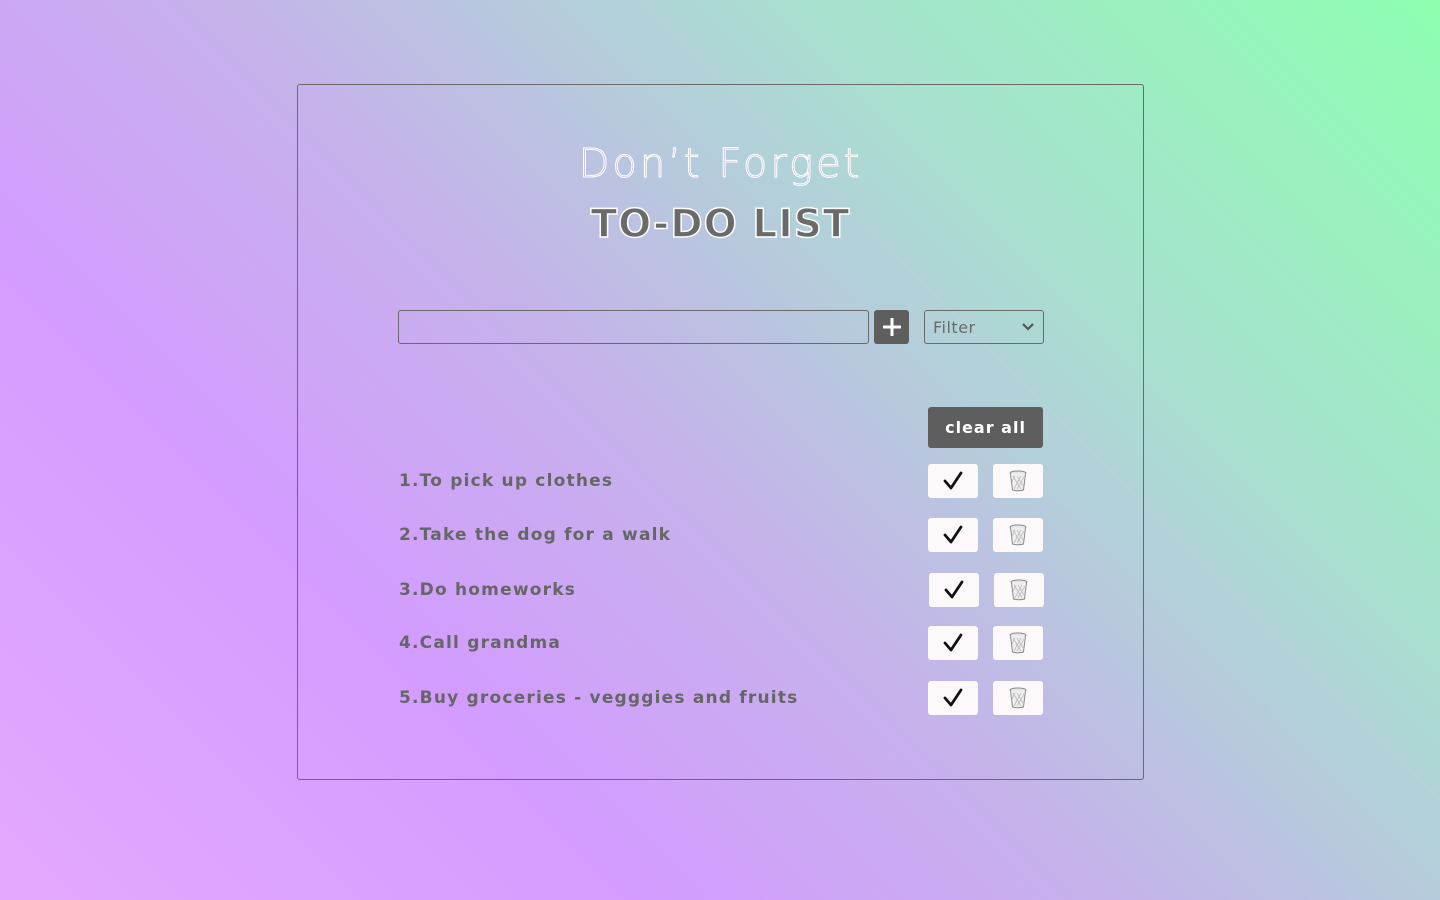 The height and width of the screenshot is (900, 1440). I want to click on todo-item: 2.Take the dog for a walk, so click(720, 535).